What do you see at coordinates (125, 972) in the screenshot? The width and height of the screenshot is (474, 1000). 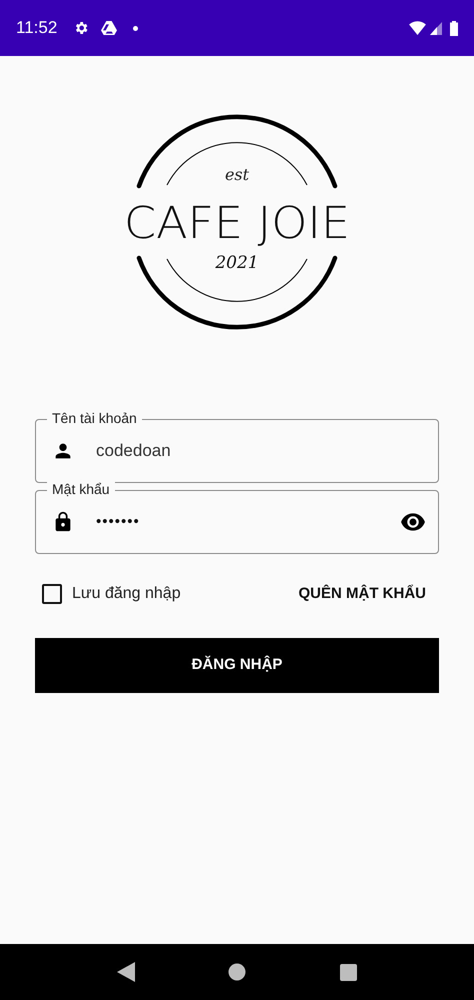 I see `back-icon` at bounding box center [125, 972].